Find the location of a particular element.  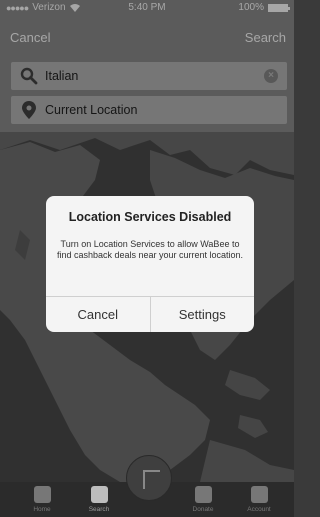

dialog-buttons: Cancel Settings is located at coordinates (150, 314).